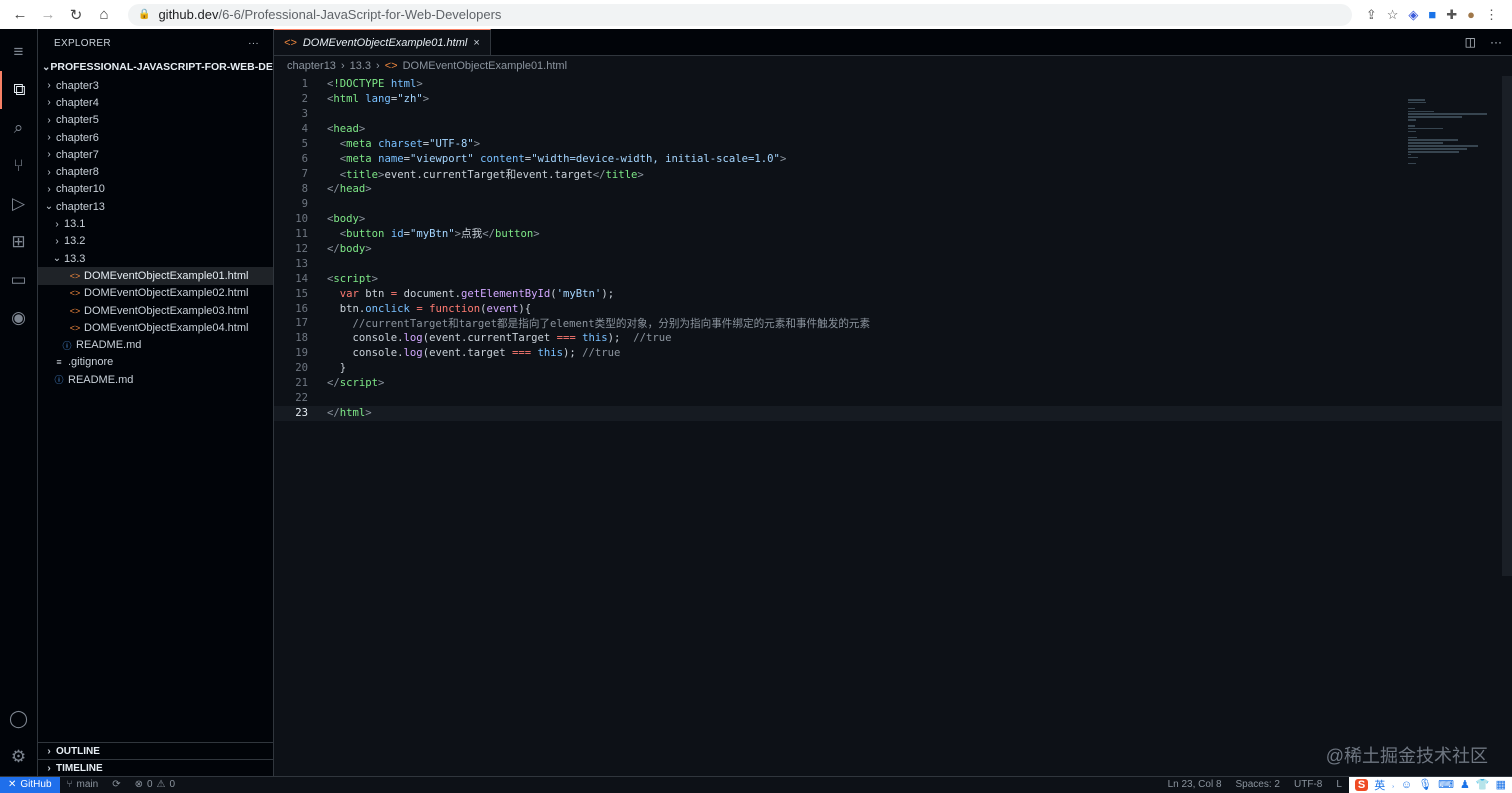  What do you see at coordinates (19, 242) in the screenshot?
I see `extensions-icon: ⊞` at bounding box center [19, 242].